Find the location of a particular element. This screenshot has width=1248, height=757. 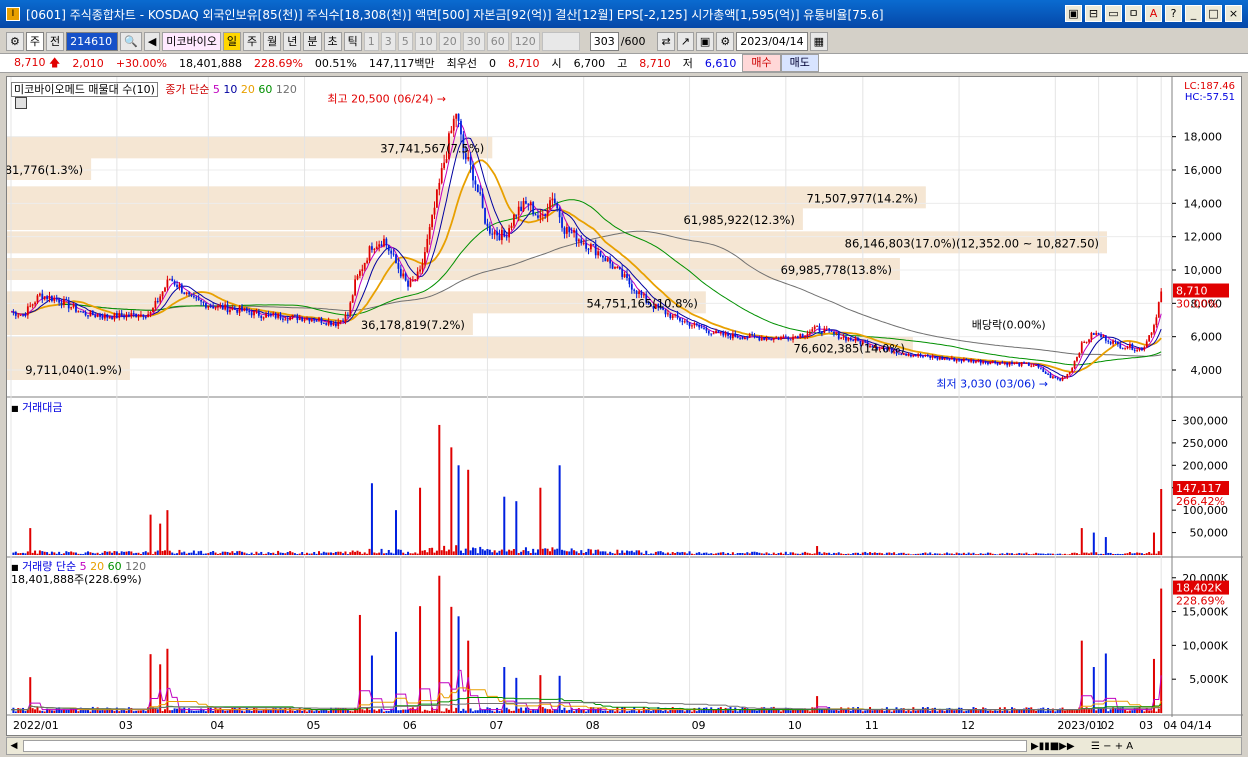

volume-pct-label: 228.69% is located at coordinates (1200, 601).